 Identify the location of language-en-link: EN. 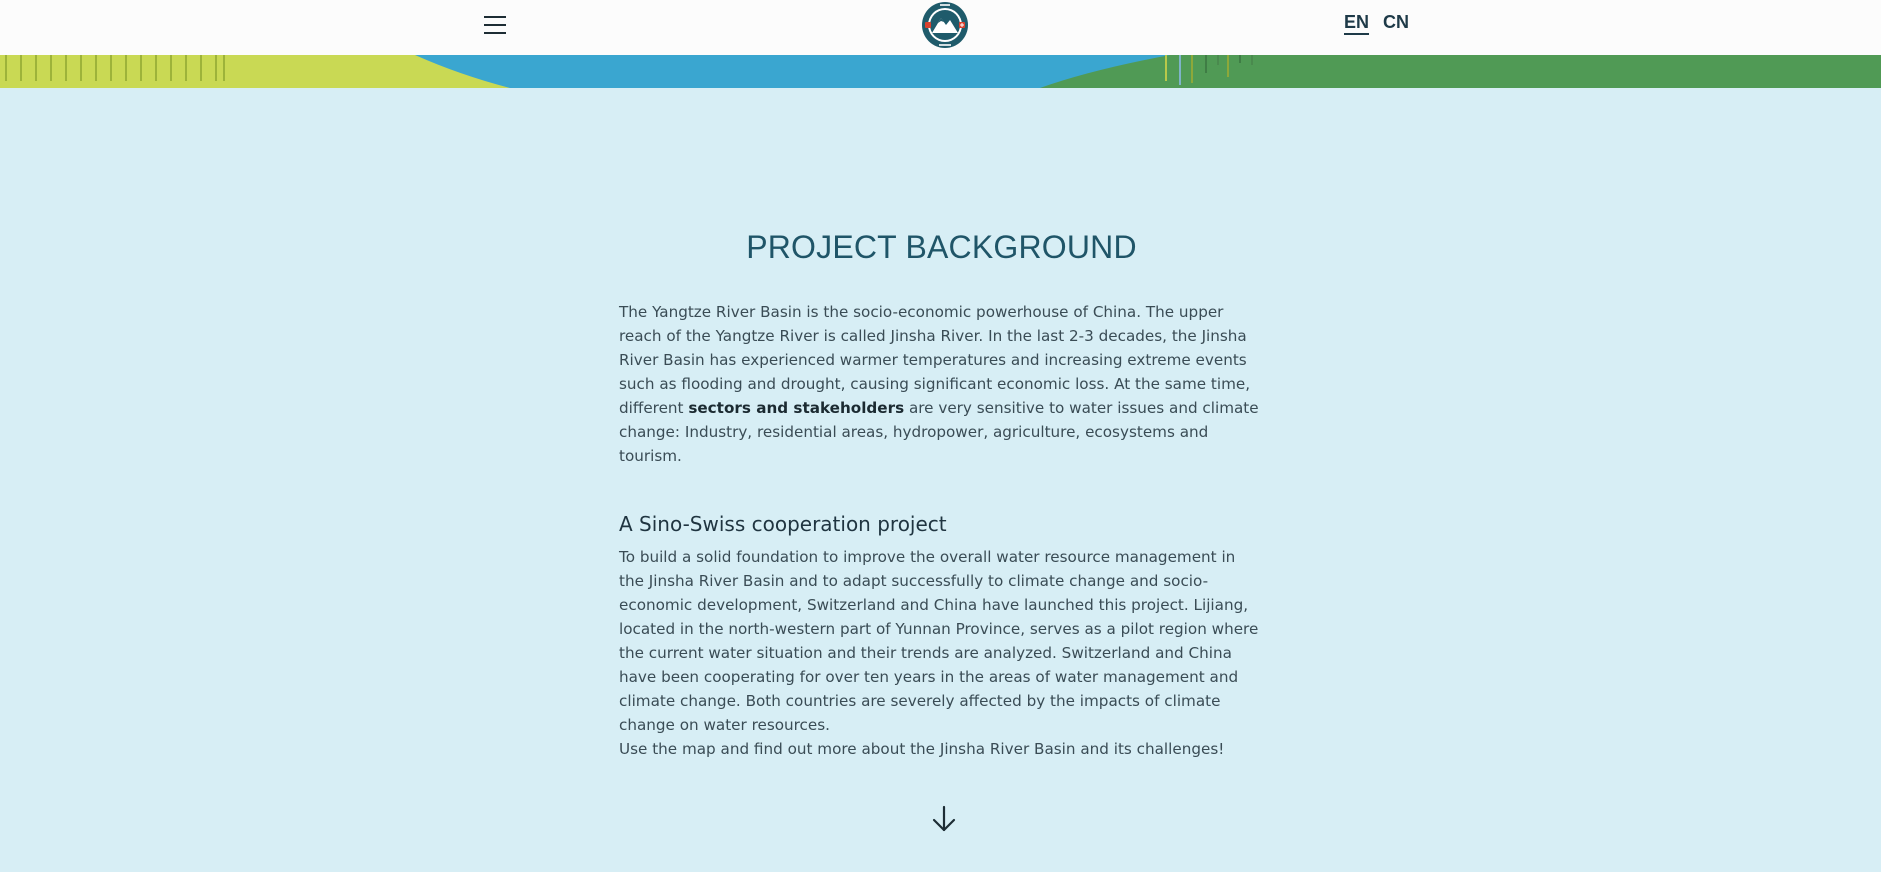
(1356, 22).